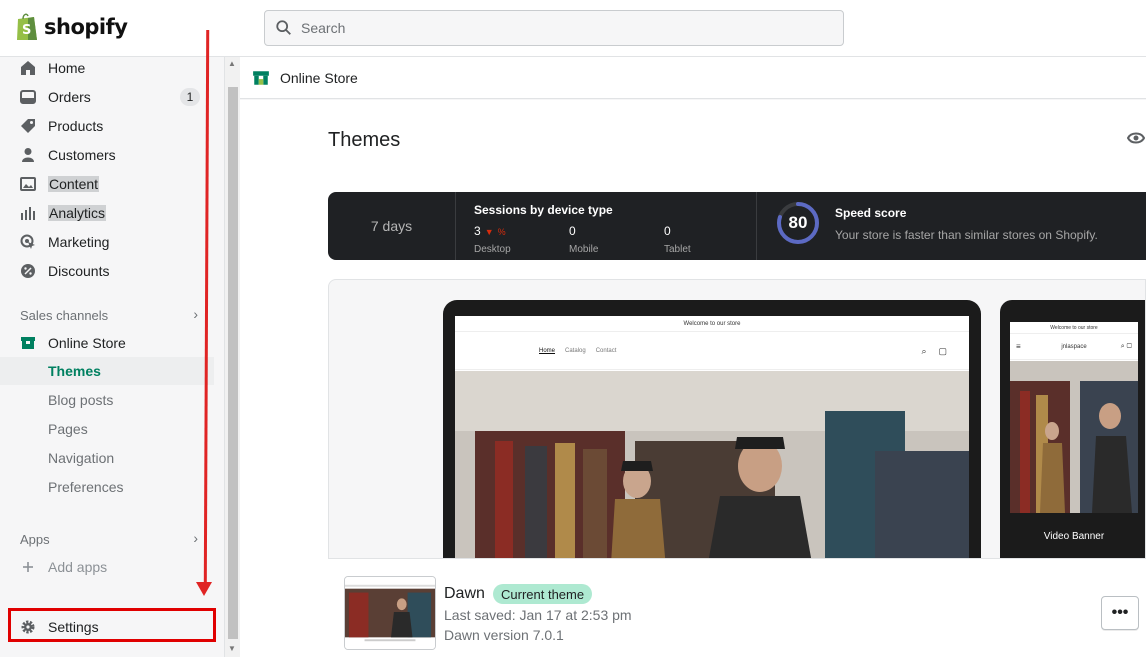  I want to click on sidebar-item-analytics: Analytics, so click(107, 213).